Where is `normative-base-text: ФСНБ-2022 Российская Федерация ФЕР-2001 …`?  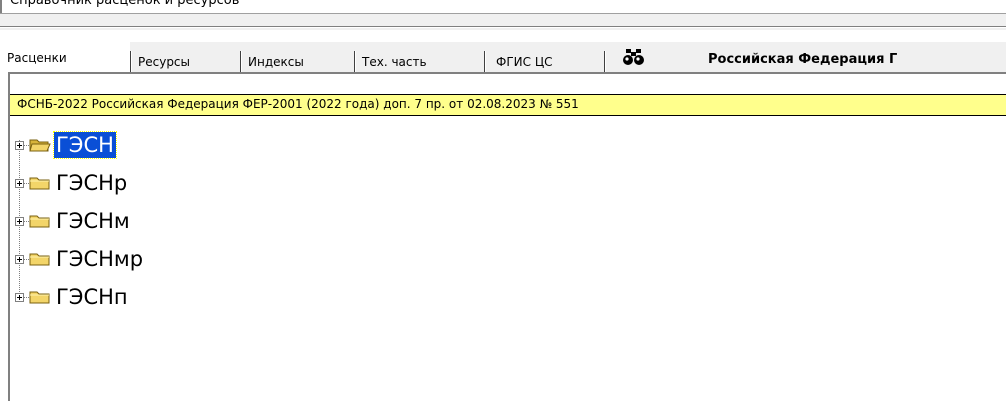
normative-base-text: ФСНБ-2022 Российская Федерация ФЕР-2001 … is located at coordinates (298, 104).